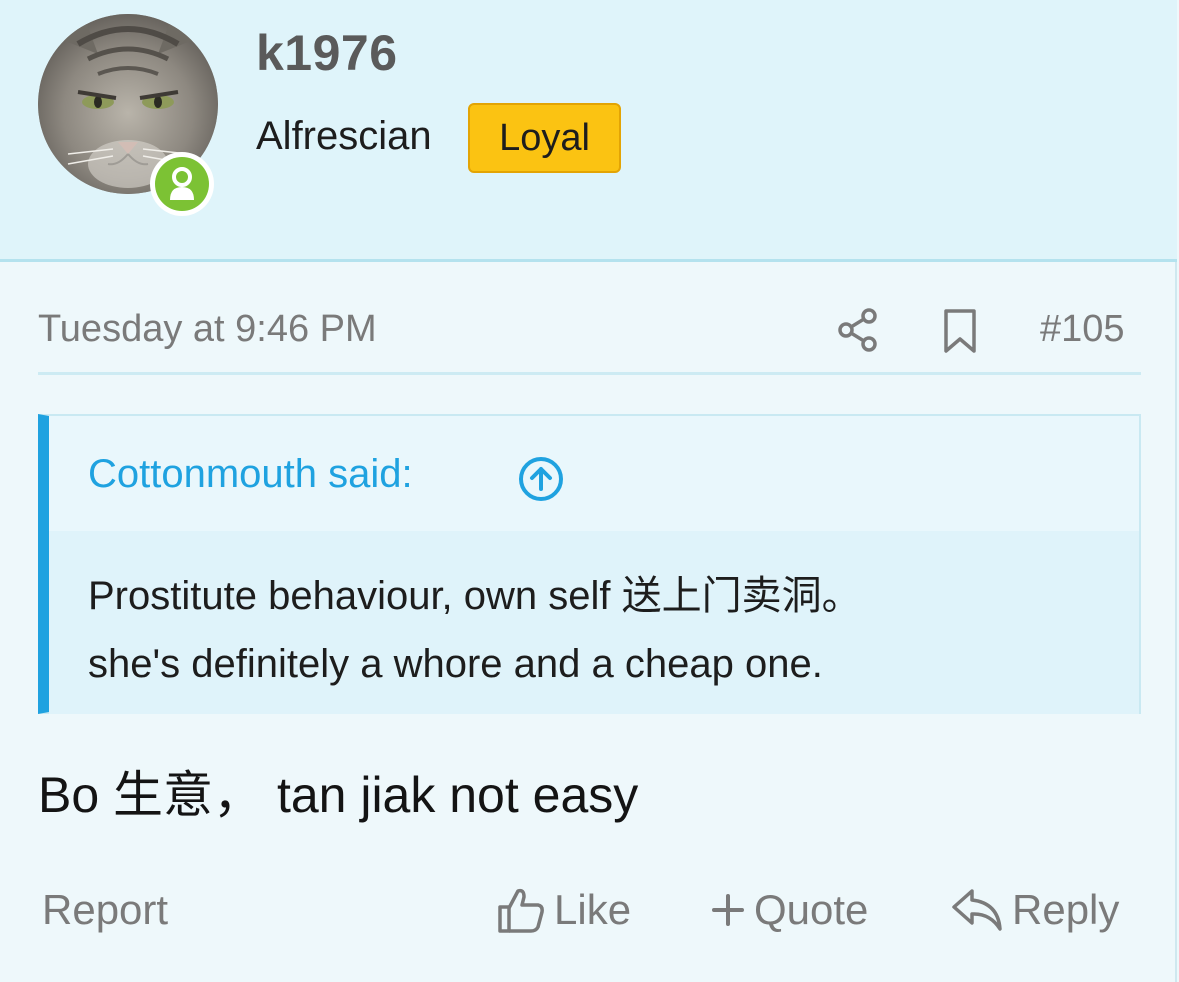 The image size is (1179, 982). I want to click on quote-label: Quote, so click(811, 909).